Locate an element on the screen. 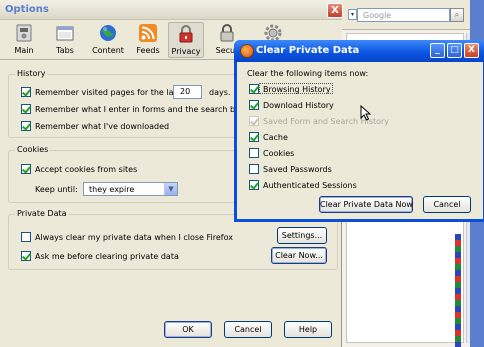  tab-feeds-label: Feeds is located at coordinates (148, 50).